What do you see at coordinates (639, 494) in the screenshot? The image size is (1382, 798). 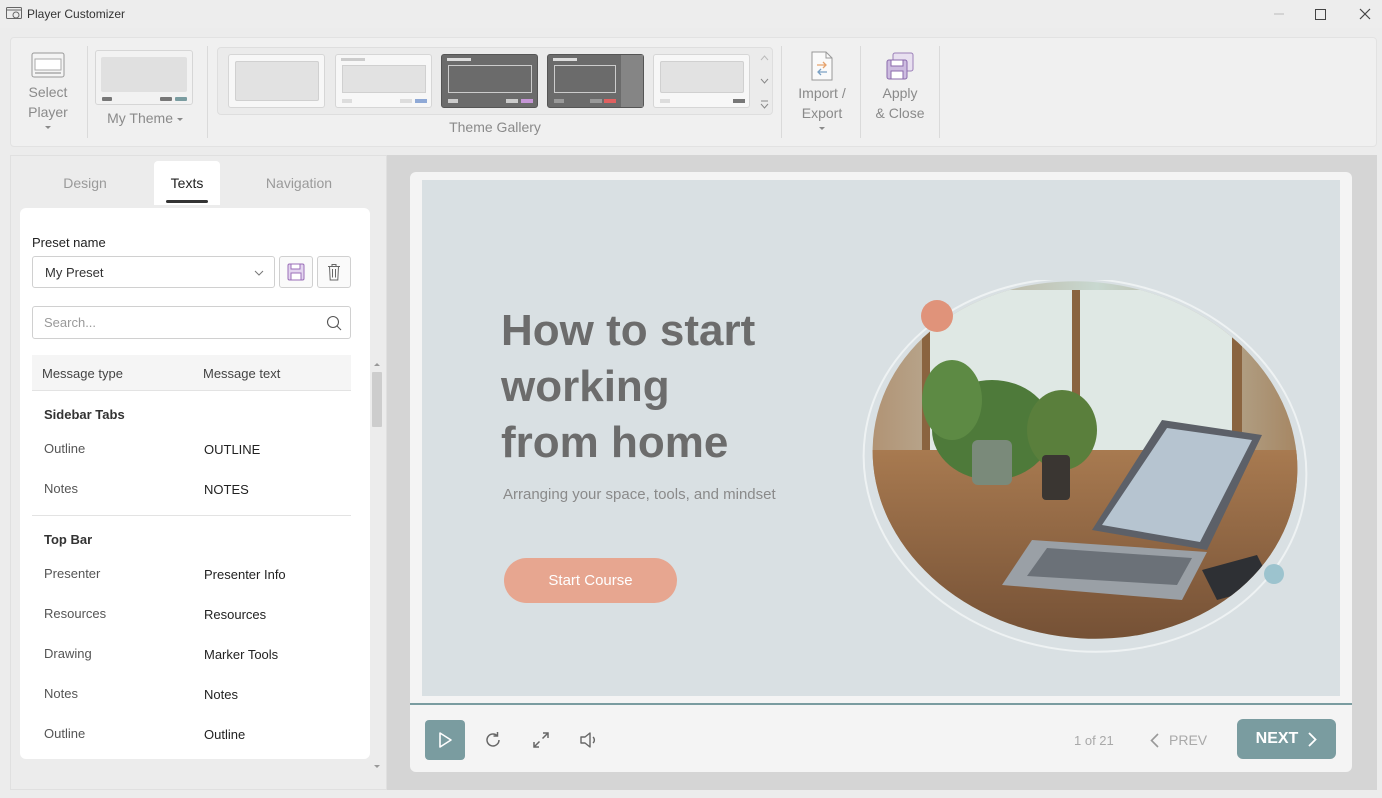 I see `slide-subtitle: Arranging your space, tools, and mindset` at bounding box center [639, 494].